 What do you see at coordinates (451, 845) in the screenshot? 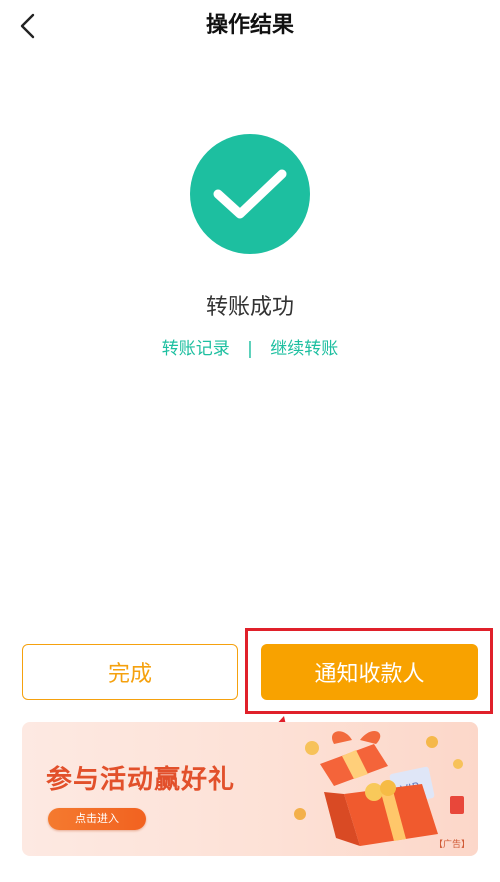
I see `ad-label: 【广告】` at bounding box center [451, 845].